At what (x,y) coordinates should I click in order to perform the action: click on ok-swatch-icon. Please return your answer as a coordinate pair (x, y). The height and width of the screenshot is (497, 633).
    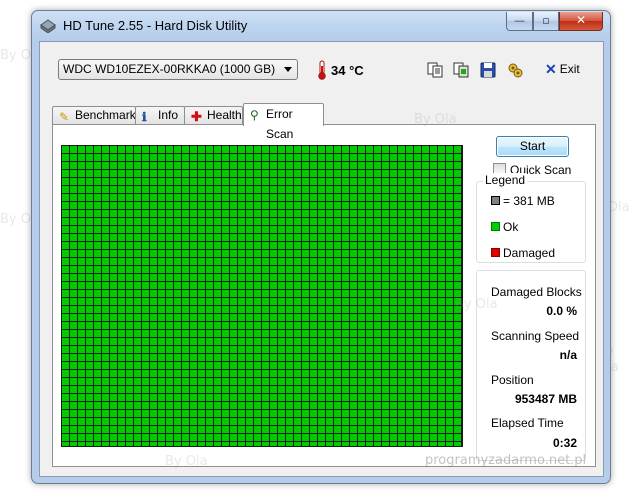
    Looking at the image, I should click on (495, 226).